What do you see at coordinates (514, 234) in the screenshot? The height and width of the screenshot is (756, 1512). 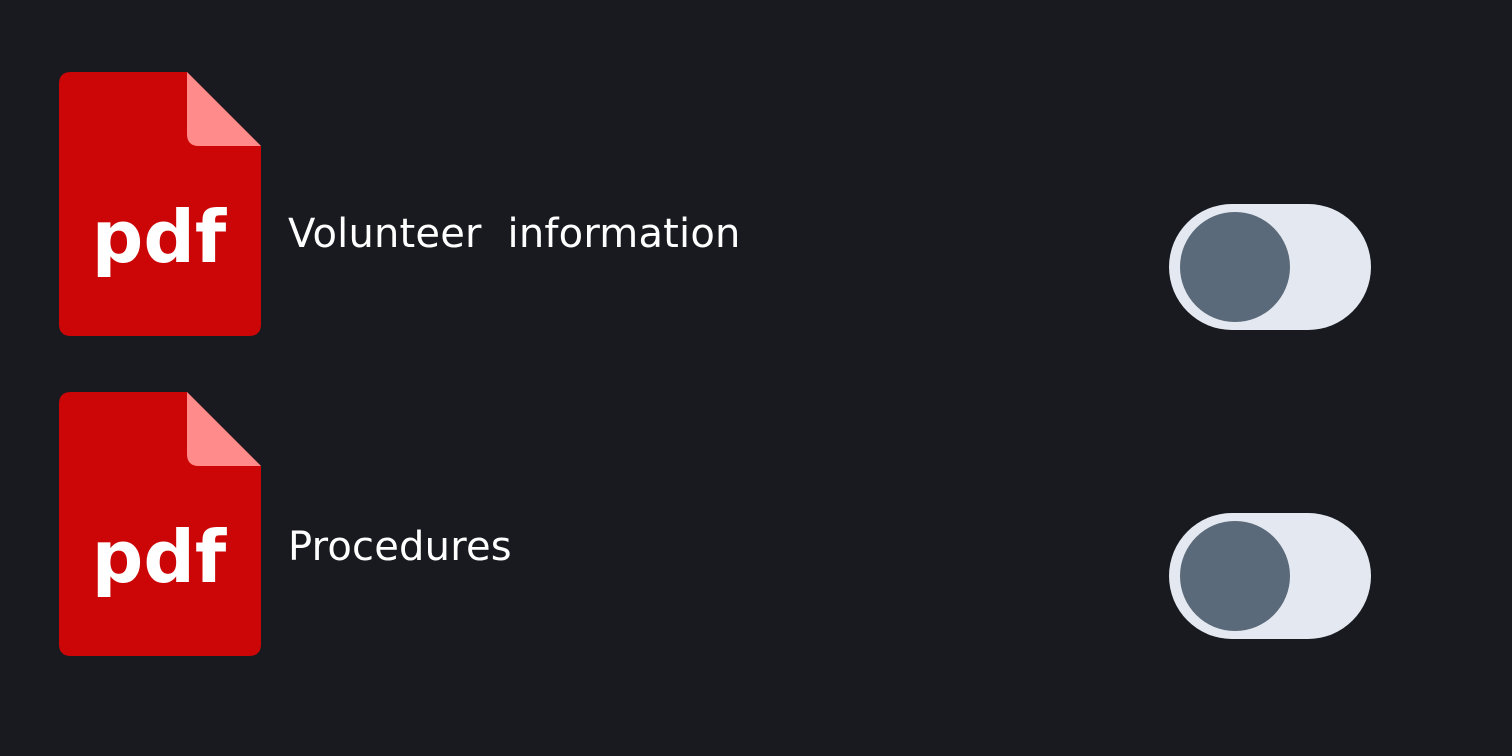 I see `document-title: Volunteer information` at bounding box center [514, 234].